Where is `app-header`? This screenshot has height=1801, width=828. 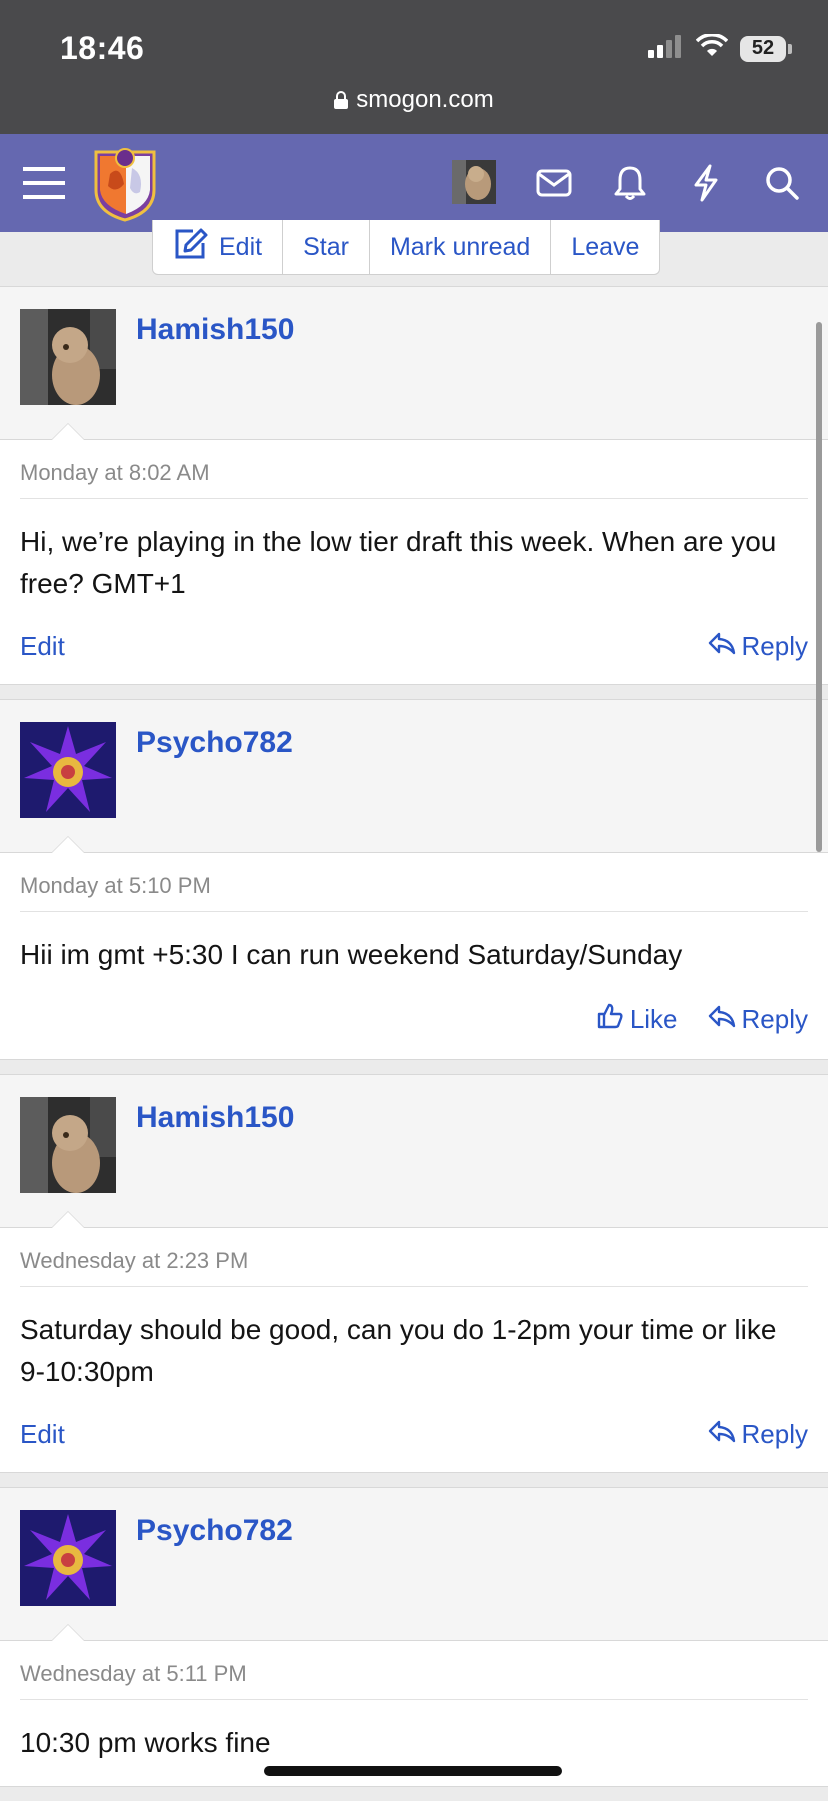
app-header is located at coordinates (414, 183).